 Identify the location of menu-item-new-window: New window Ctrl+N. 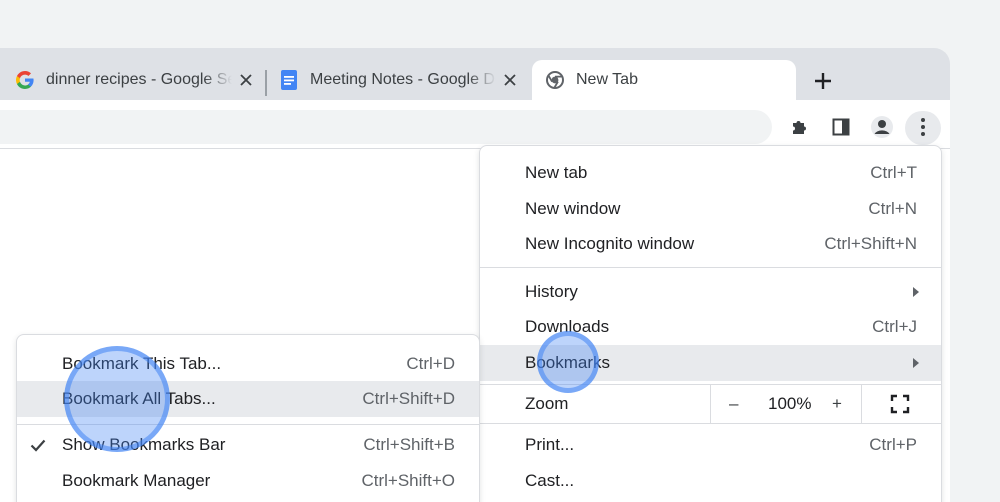
(710, 209).